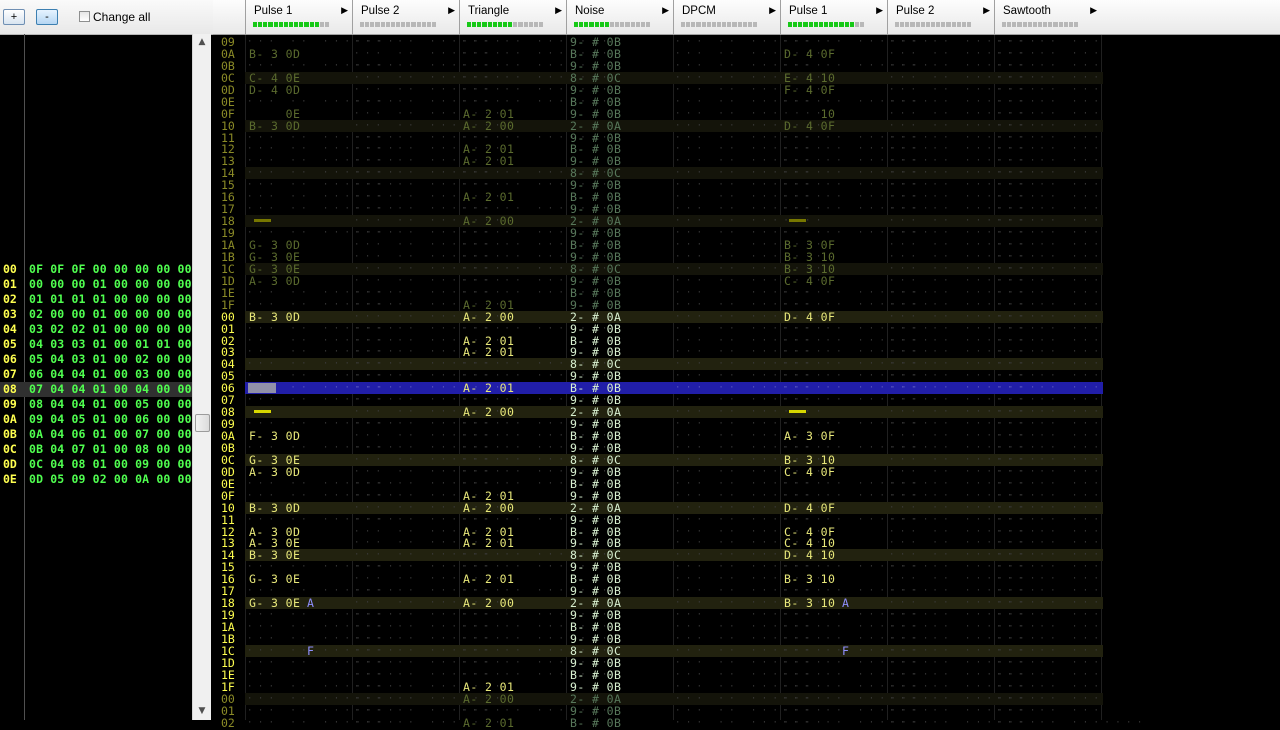  Describe the element at coordinates (1047, 17) in the screenshot. I see `channel-tab: Sawtooth ▶` at that location.